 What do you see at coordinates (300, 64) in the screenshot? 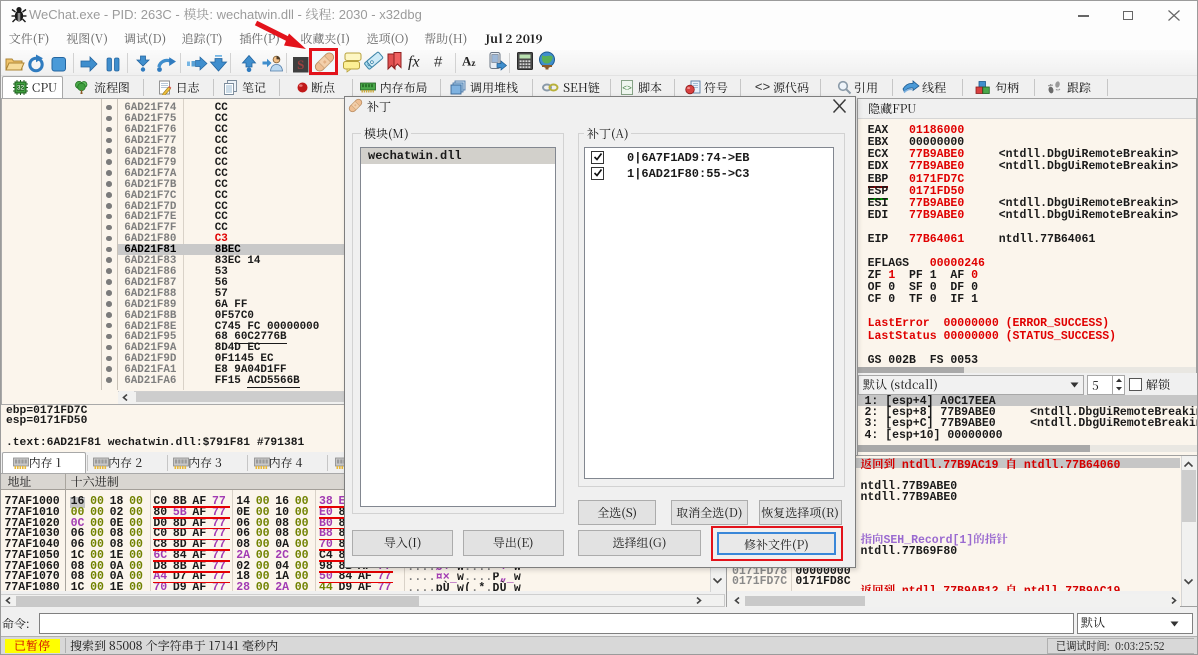
I see `svg-text: S` at bounding box center [300, 64].